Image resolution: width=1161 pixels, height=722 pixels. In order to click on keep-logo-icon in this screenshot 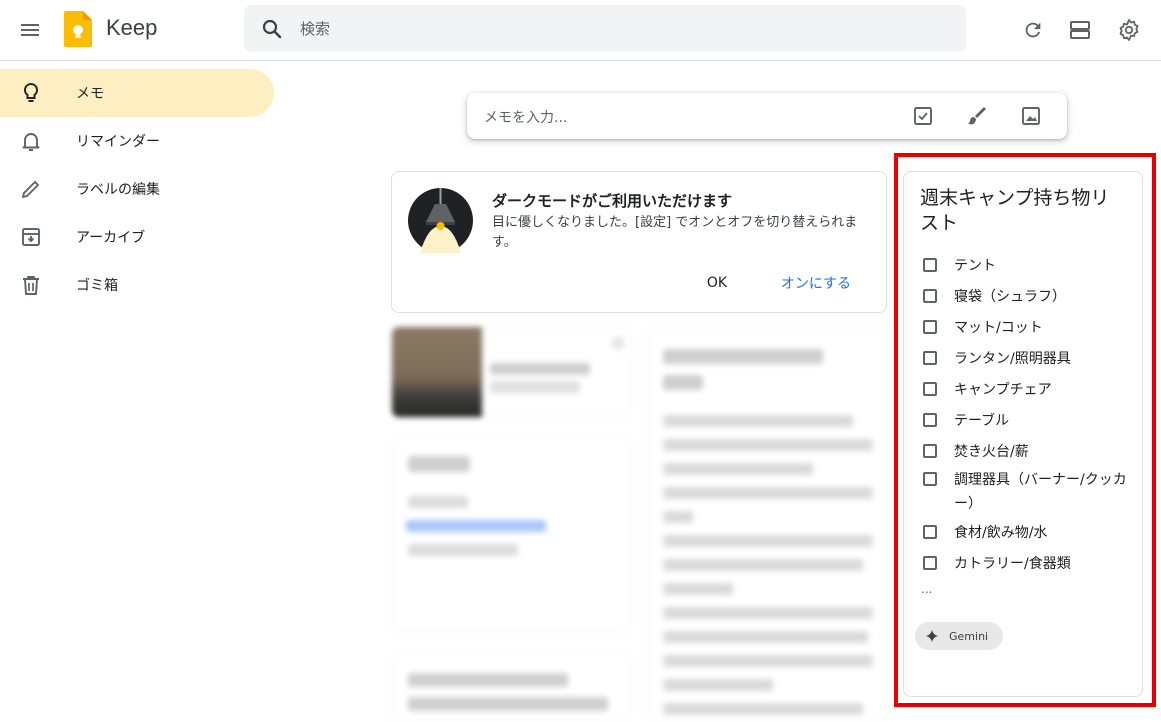, I will do `click(78, 29)`.